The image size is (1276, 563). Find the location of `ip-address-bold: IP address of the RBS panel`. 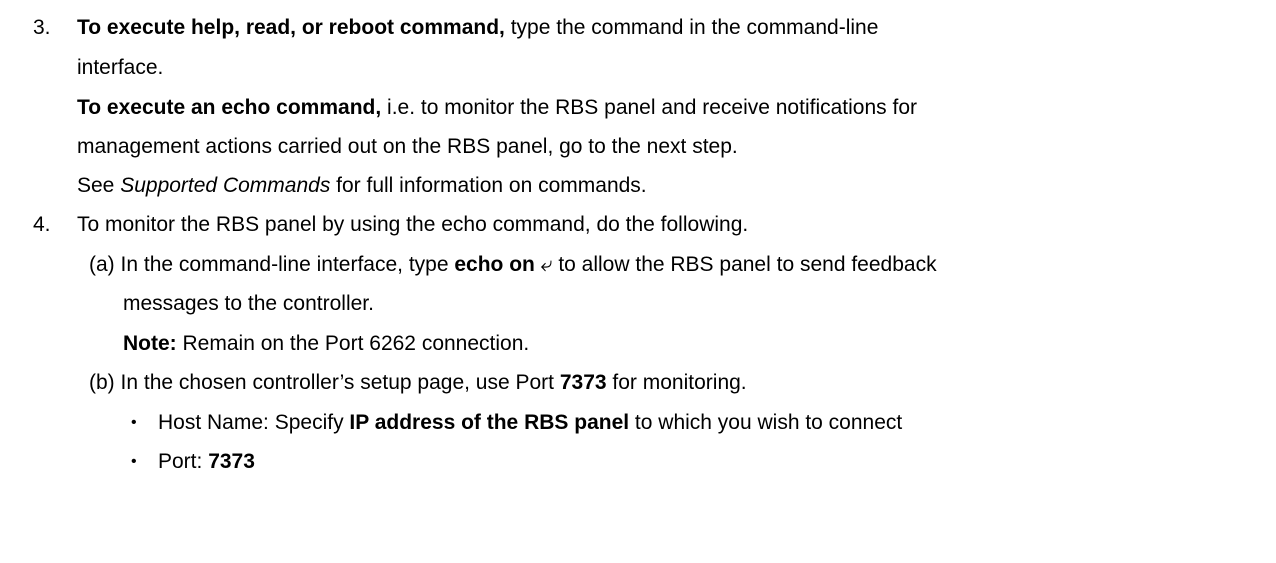

ip-address-bold: IP address of the RBS panel is located at coordinates (489, 422).